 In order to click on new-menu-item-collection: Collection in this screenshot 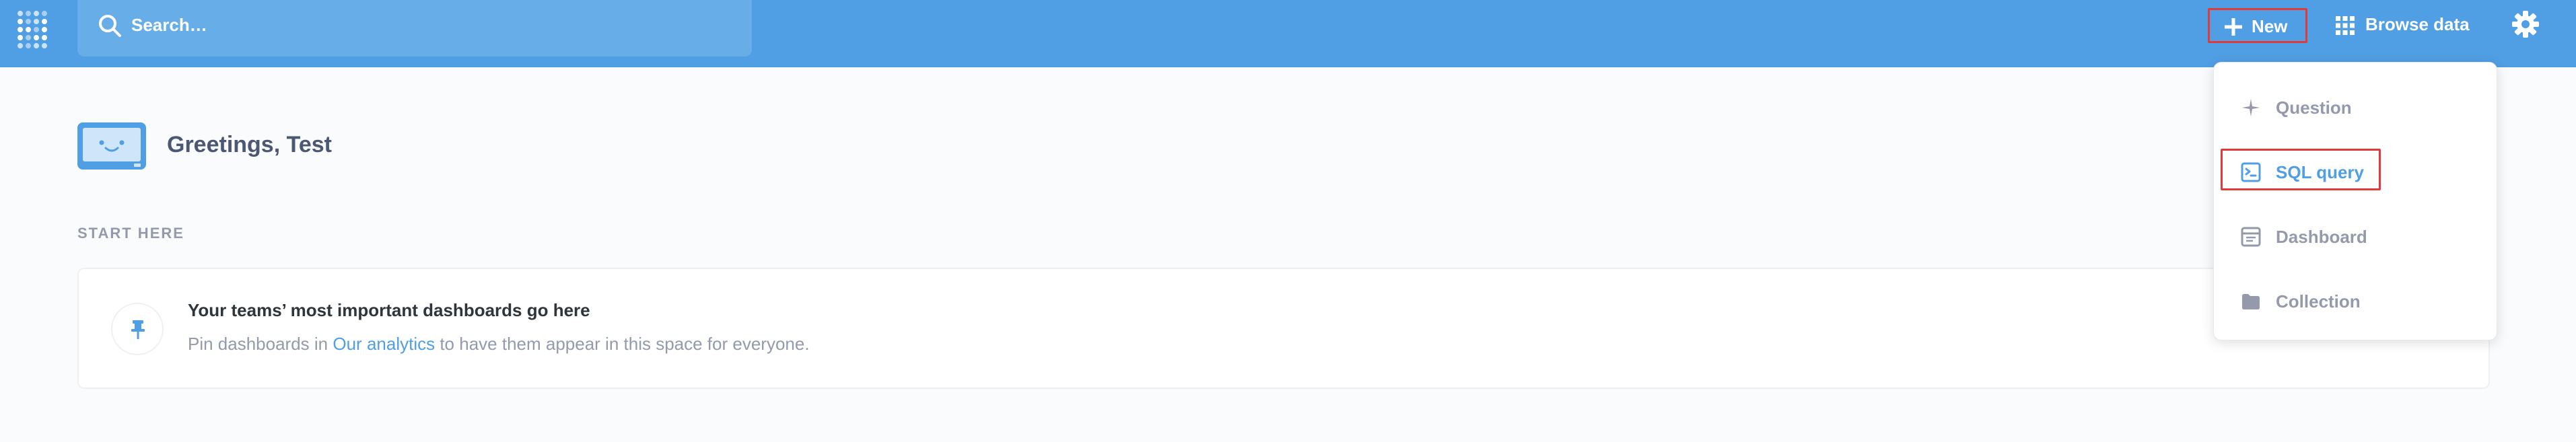, I will do `click(2356, 300)`.